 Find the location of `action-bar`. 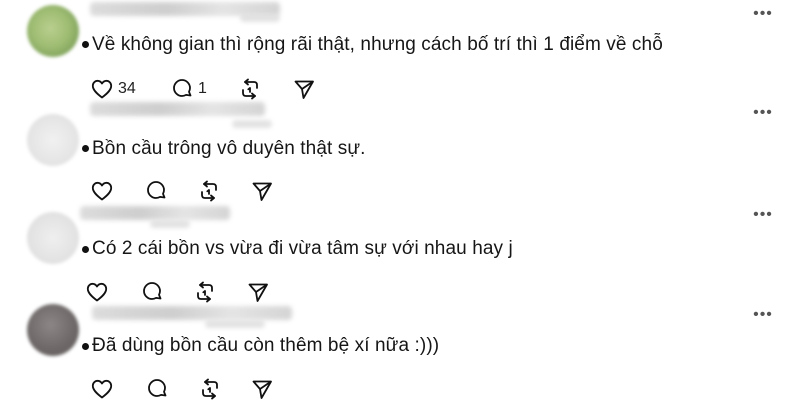

action-bar is located at coordinates (200, 389).